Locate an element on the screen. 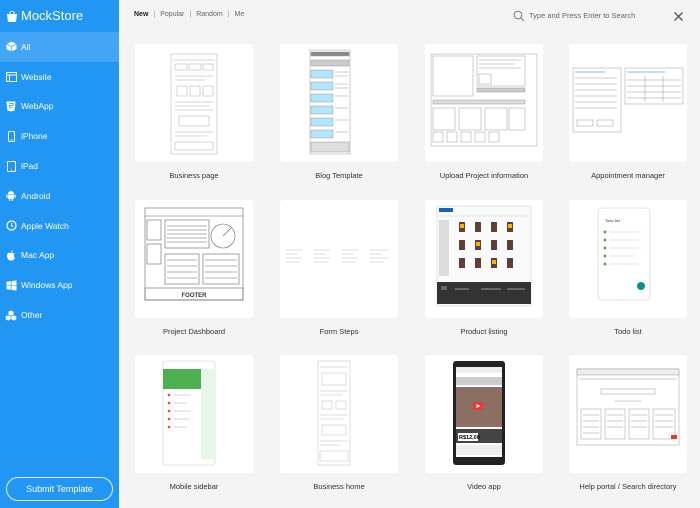 This screenshot has width=700, height=508. sidebar-item-android: Android is located at coordinates (59, 196).